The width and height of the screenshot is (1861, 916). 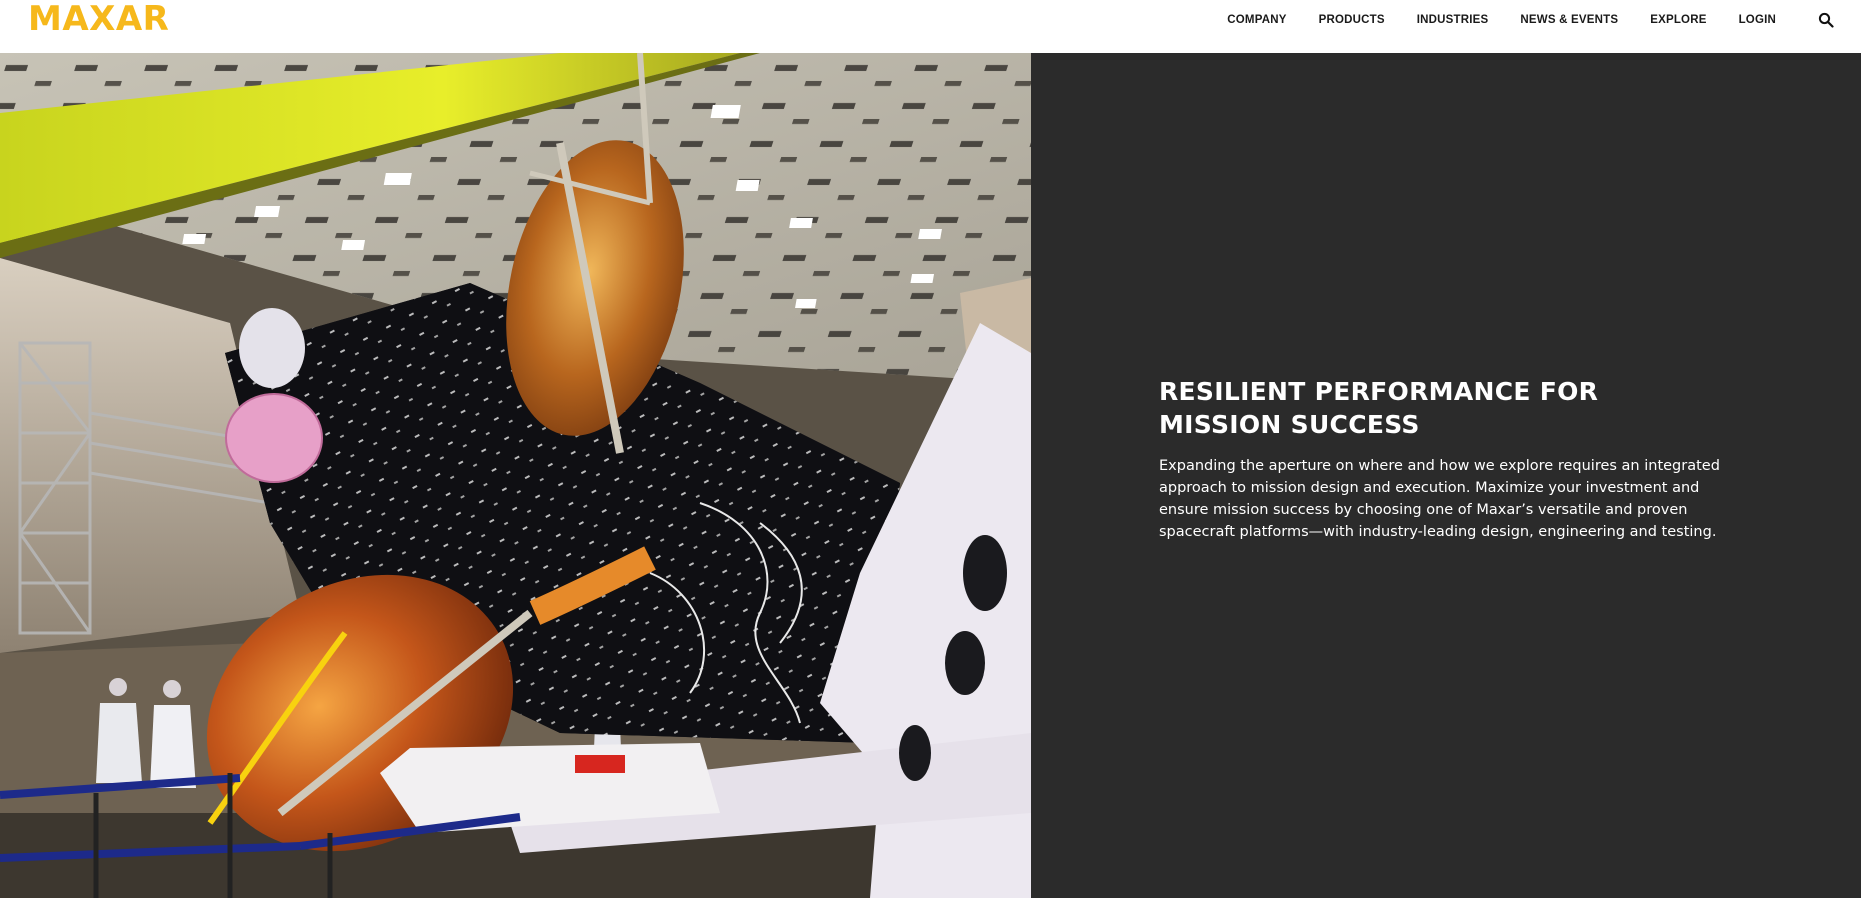 What do you see at coordinates (930, 907) in the screenshot?
I see `page-bottom-strip` at bounding box center [930, 907].